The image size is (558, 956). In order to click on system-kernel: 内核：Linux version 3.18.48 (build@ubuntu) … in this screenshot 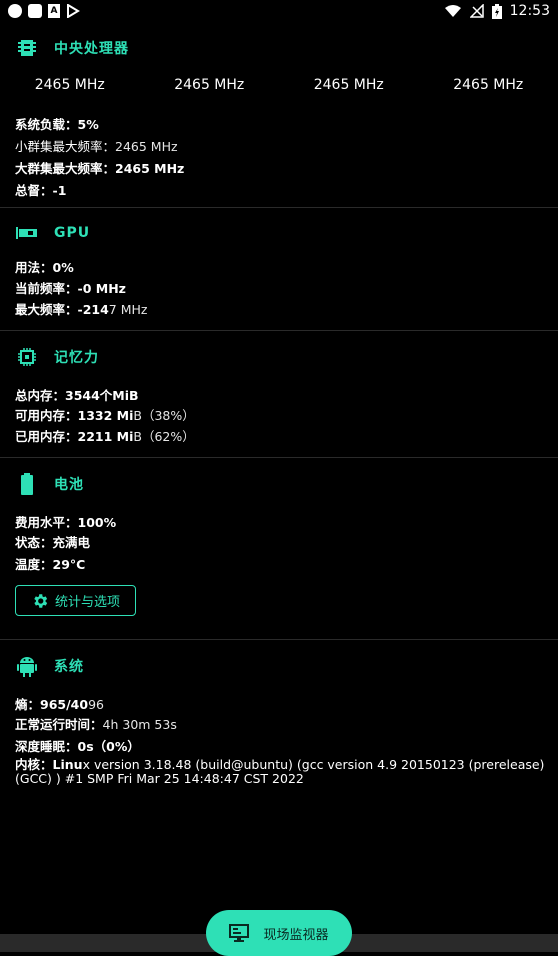, I will do `click(280, 772)`.